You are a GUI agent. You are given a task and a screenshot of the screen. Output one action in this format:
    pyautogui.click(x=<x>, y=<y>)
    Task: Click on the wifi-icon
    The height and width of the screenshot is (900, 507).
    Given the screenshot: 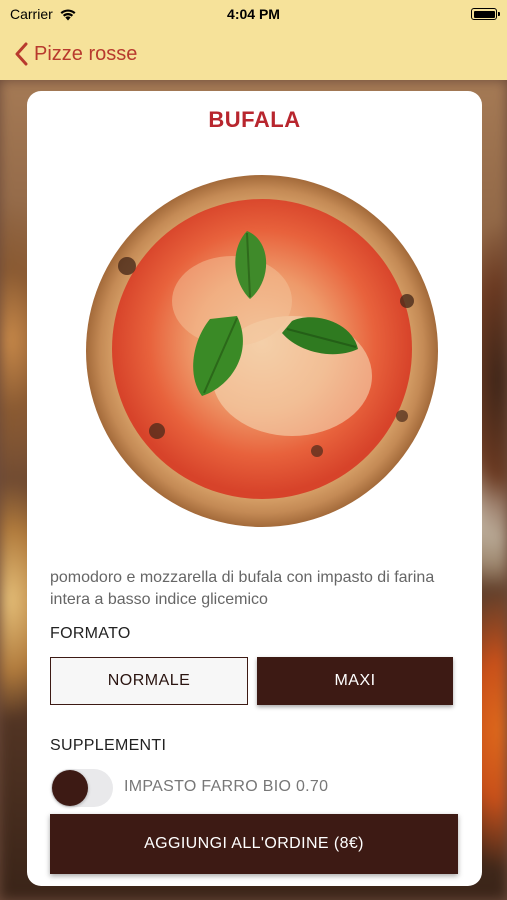 What is the action you would take?
    pyautogui.click(x=68, y=14)
    